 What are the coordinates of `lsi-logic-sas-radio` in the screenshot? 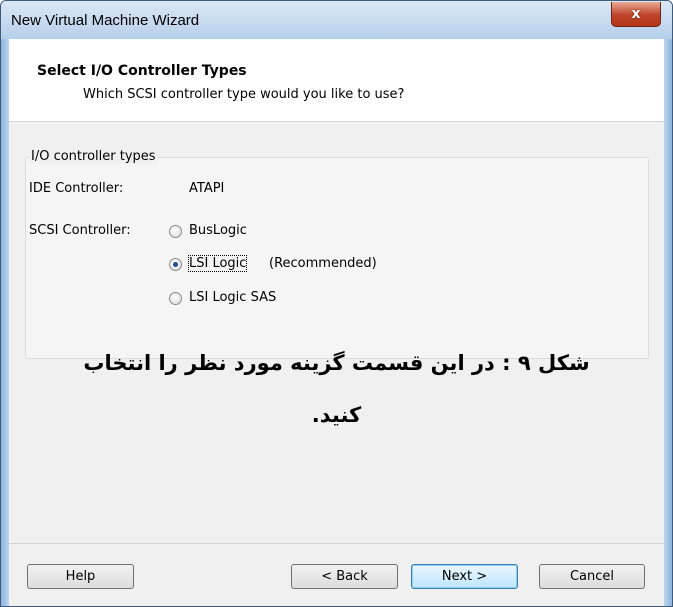 It's located at (175, 298).